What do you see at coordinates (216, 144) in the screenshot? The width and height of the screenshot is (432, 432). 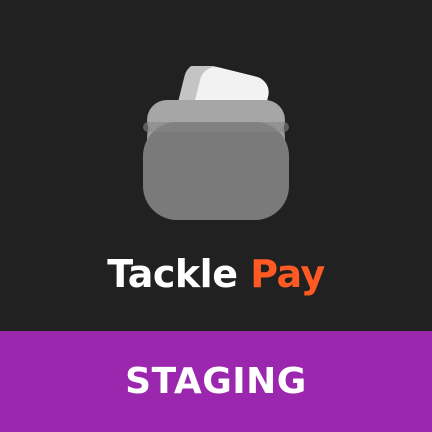 I see `wallet-icon` at bounding box center [216, 144].